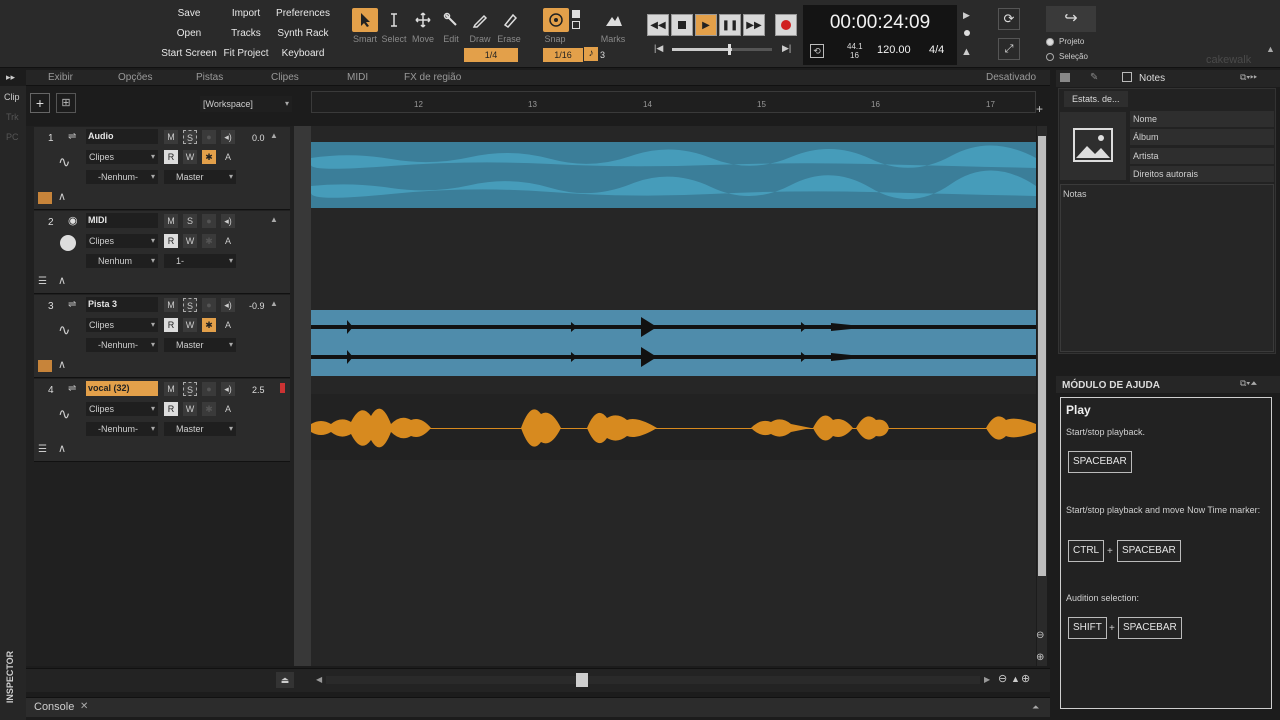 The height and width of the screenshot is (720, 1280). Describe the element at coordinates (754, 25) in the screenshot. I see `fast-forward-button: ▶▶` at that location.